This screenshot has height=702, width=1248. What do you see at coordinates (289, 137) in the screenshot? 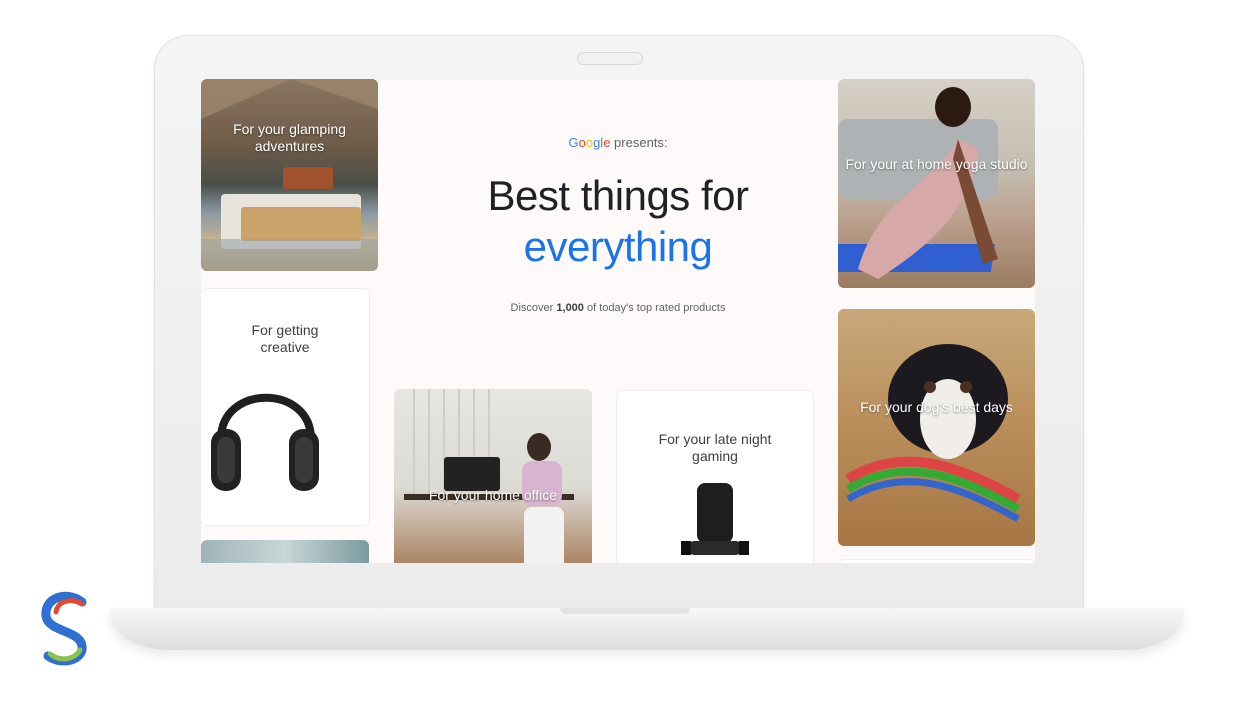
I see `card-glamping-label: For your glamping adventures` at bounding box center [289, 137].